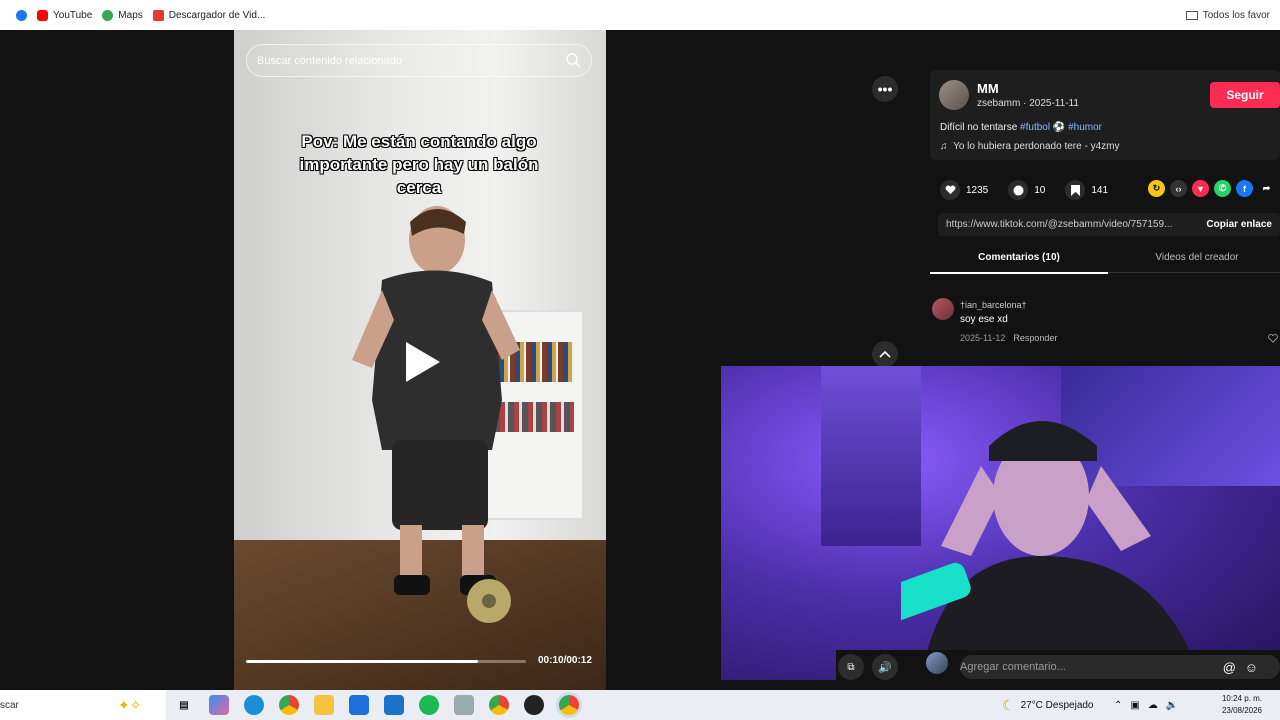 The image size is (1280, 720). I want to click on facebook-icon, so click(21, 15).